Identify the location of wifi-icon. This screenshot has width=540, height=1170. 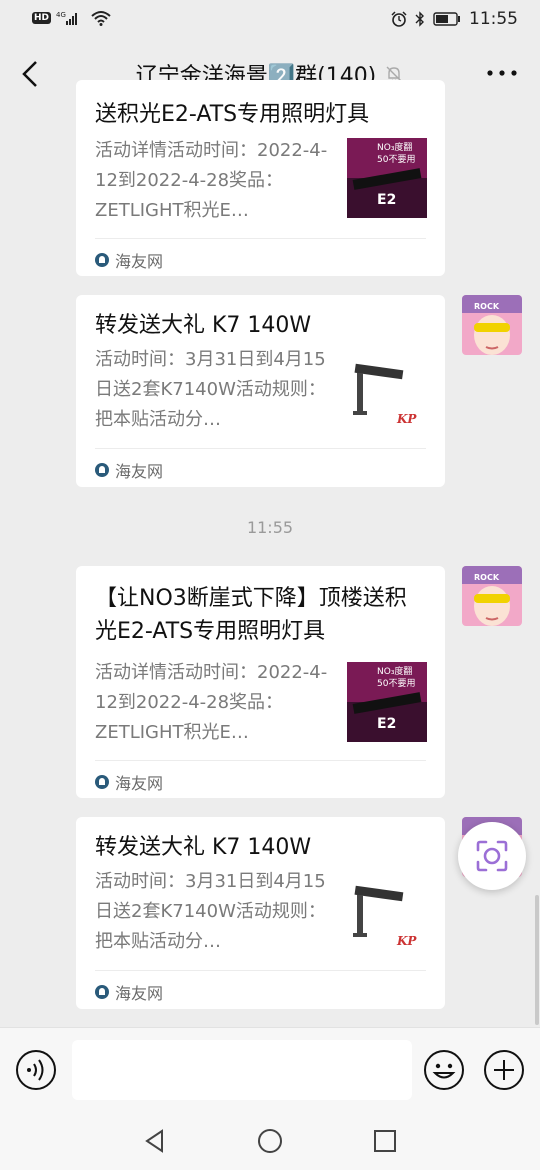
(101, 18).